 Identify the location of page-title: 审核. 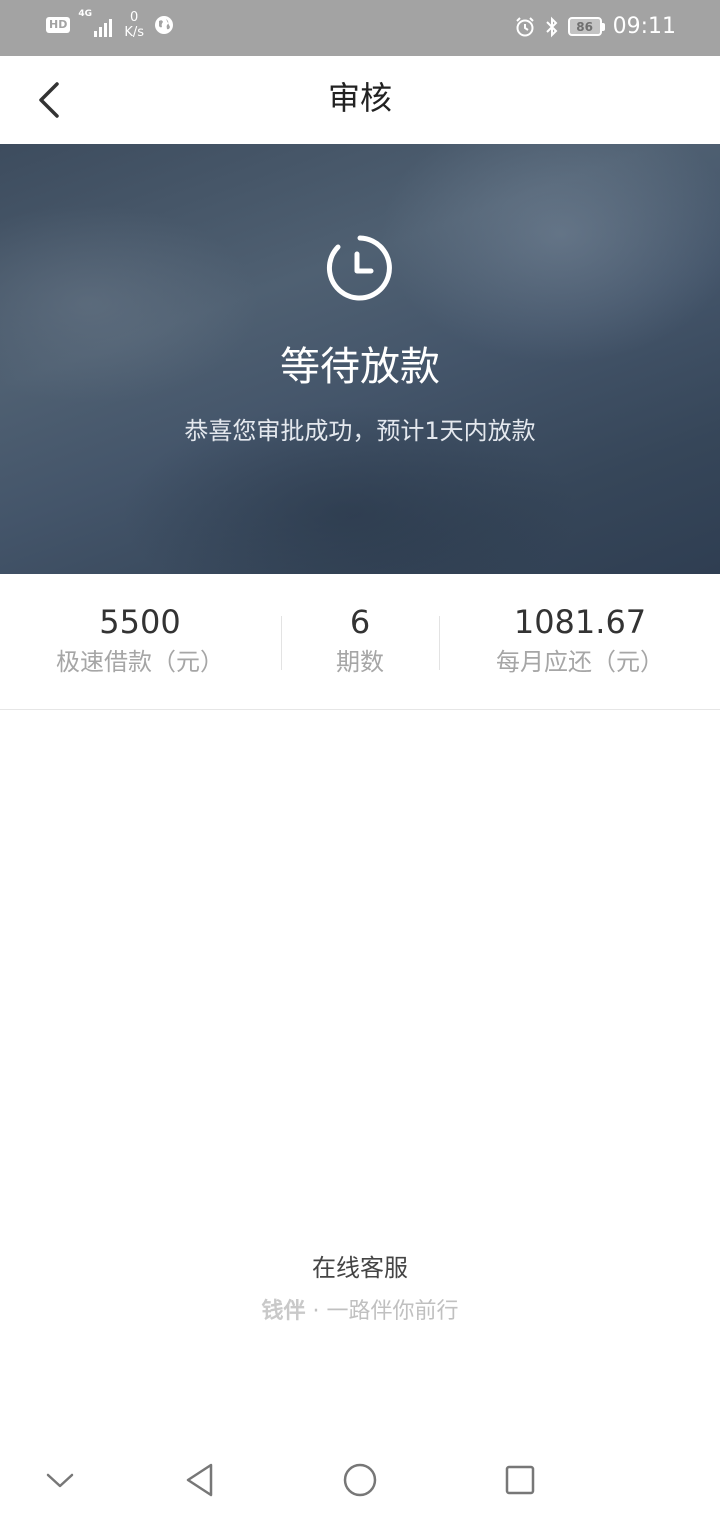
(359, 98).